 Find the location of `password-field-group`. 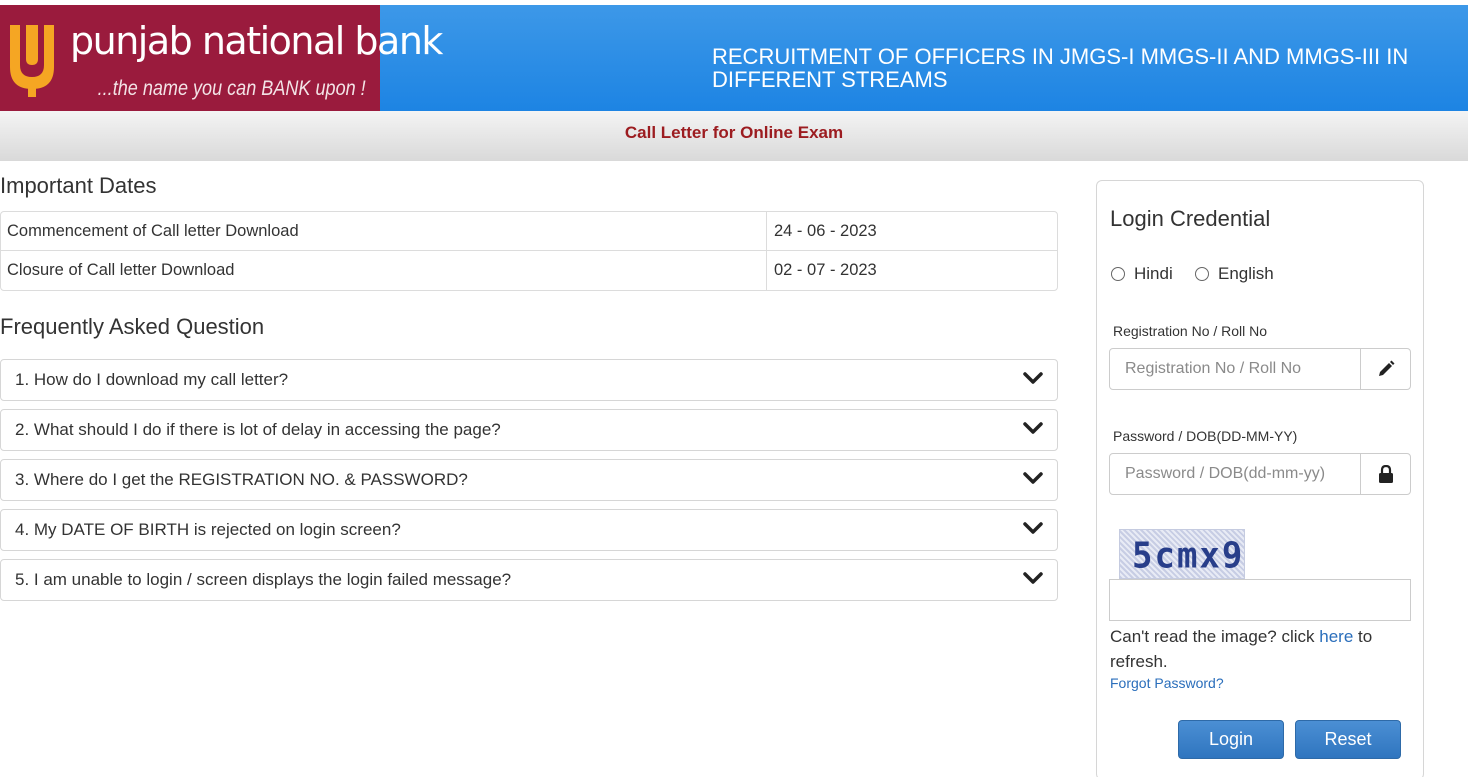

password-field-group is located at coordinates (1260, 474).